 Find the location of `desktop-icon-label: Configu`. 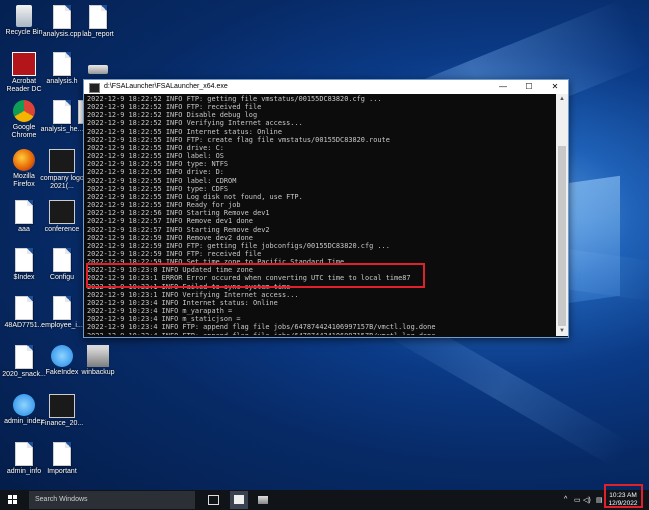

desktop-icon-label: Configu is located at coordinates (62, 277).